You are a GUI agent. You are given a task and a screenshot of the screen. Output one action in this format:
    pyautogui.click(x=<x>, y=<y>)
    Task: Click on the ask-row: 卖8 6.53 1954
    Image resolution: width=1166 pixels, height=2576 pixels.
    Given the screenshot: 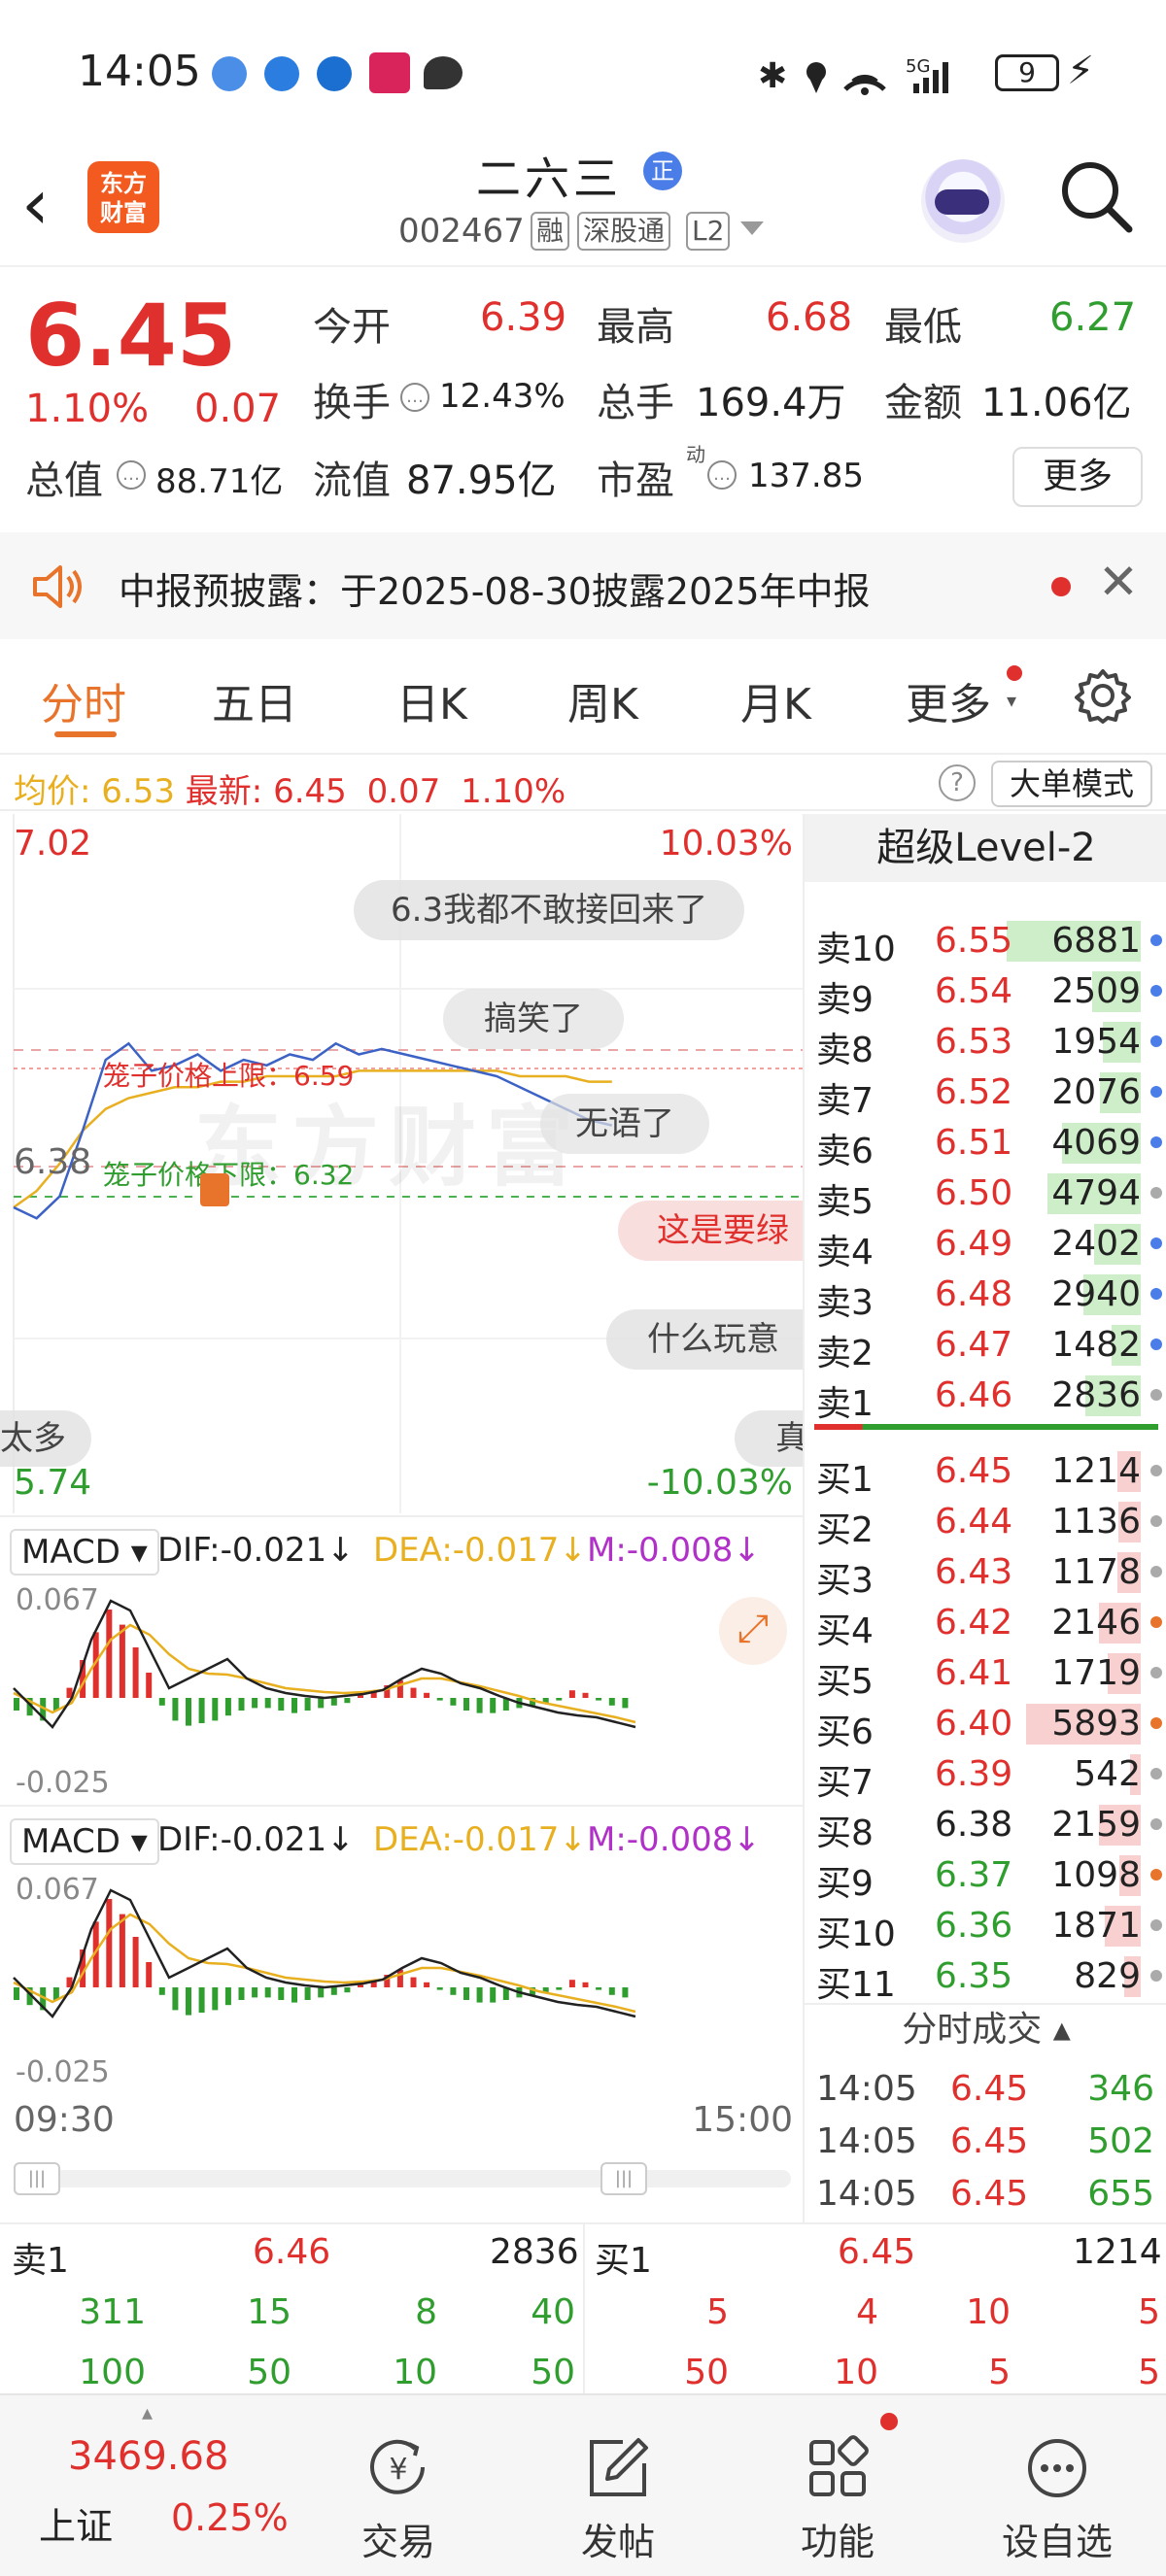 What is the action you would take?
    pyautogui.click(x=985, y=1043)
    